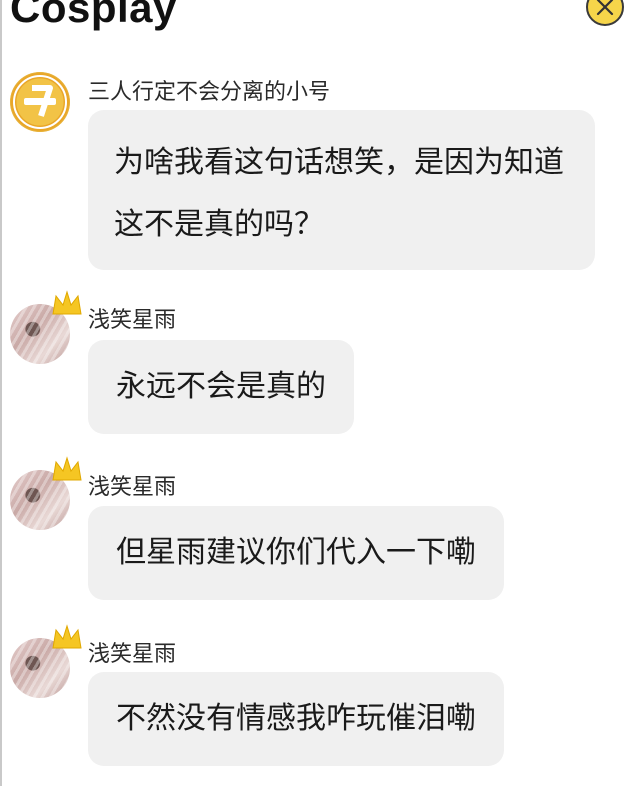 The width and height of the screenshot is (640, 786). I want to click on close-x-icon, so click(605, 8).